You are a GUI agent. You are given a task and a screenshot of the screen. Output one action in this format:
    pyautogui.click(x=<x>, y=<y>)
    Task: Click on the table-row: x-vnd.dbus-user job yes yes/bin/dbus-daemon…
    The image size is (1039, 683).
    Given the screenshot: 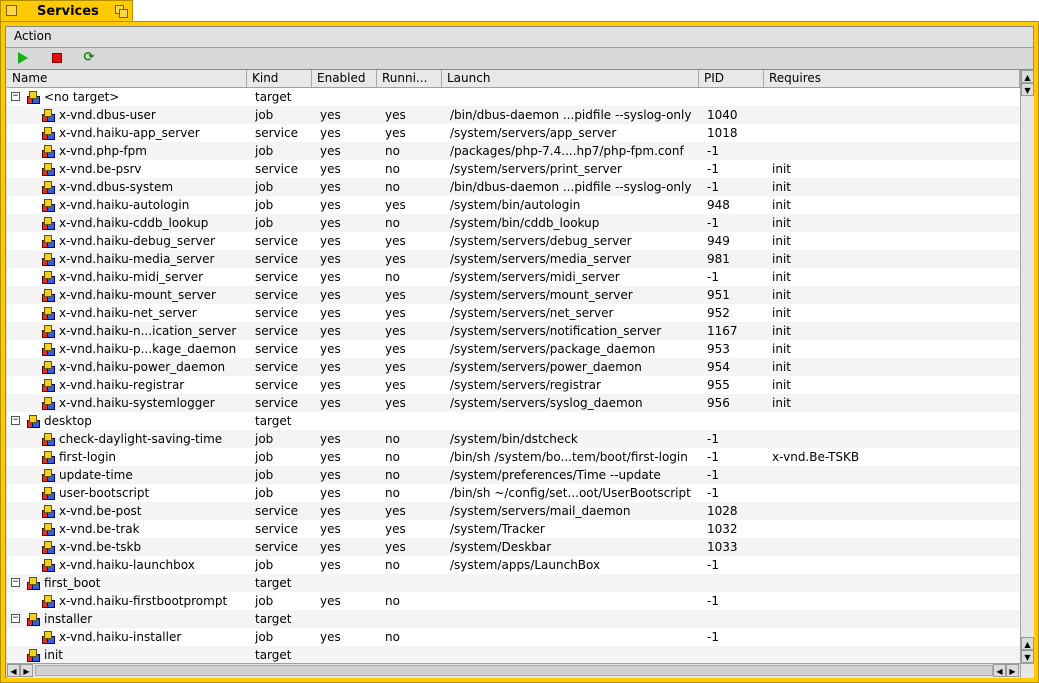 What is the action you would take?
    pyautogui.click(x=513, y=115)
    